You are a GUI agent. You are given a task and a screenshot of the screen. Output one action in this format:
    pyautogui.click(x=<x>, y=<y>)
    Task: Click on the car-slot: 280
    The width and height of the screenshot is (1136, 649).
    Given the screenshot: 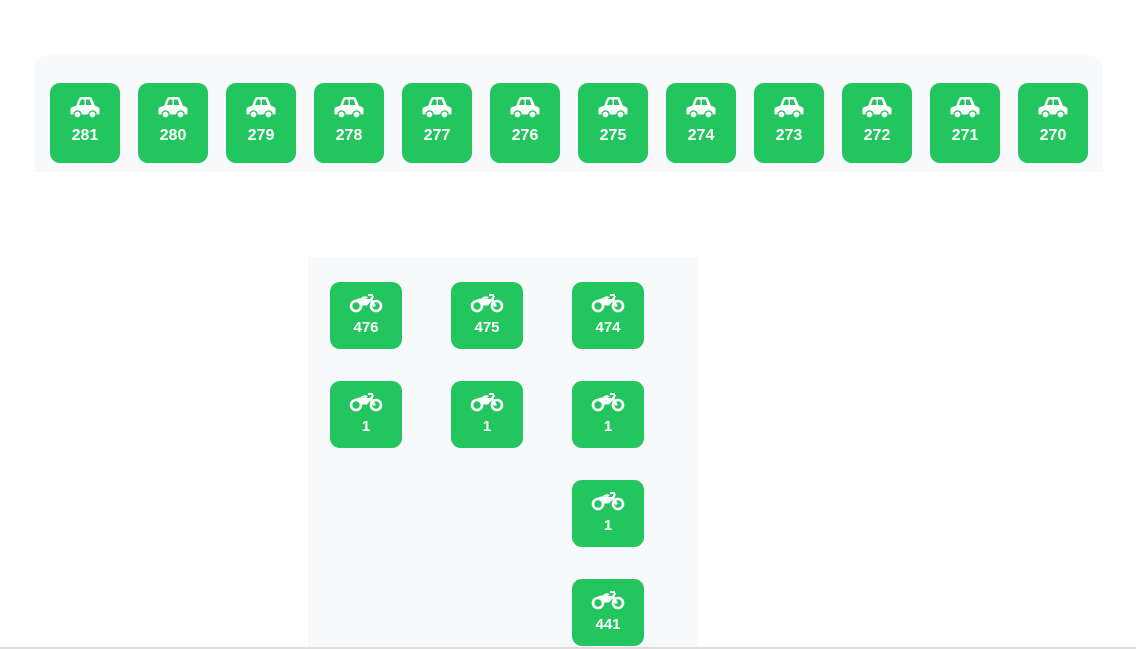 What is the action you would take?
    pyautogui.click(x=173, y=123)
    